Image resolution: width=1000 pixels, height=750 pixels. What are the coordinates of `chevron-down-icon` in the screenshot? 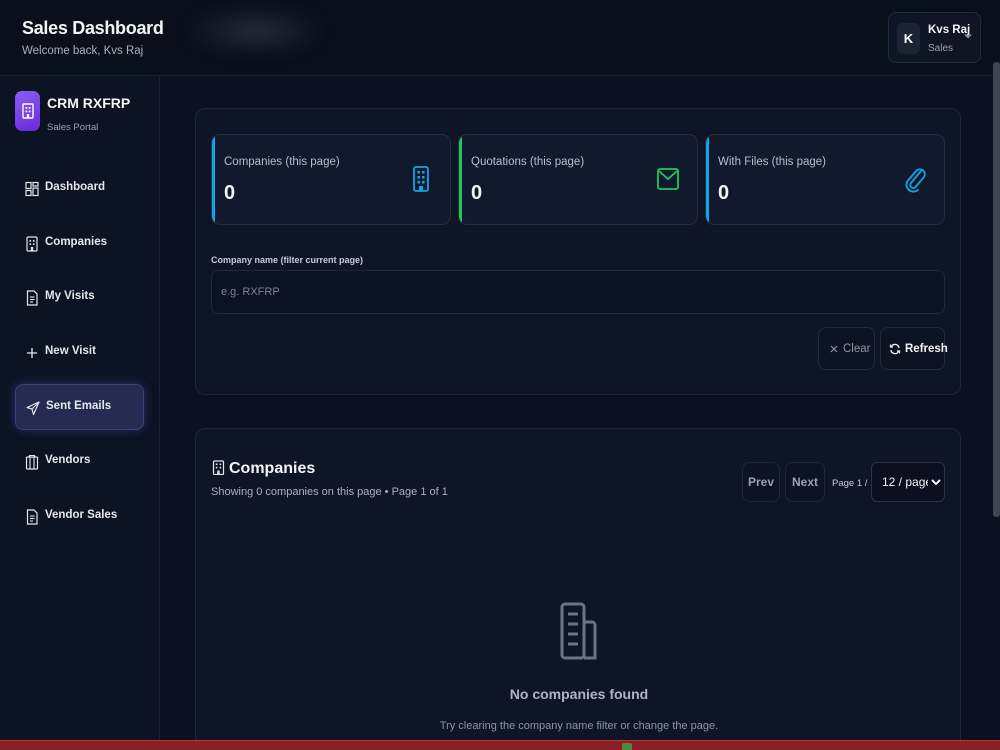 It's located at (968, 36).